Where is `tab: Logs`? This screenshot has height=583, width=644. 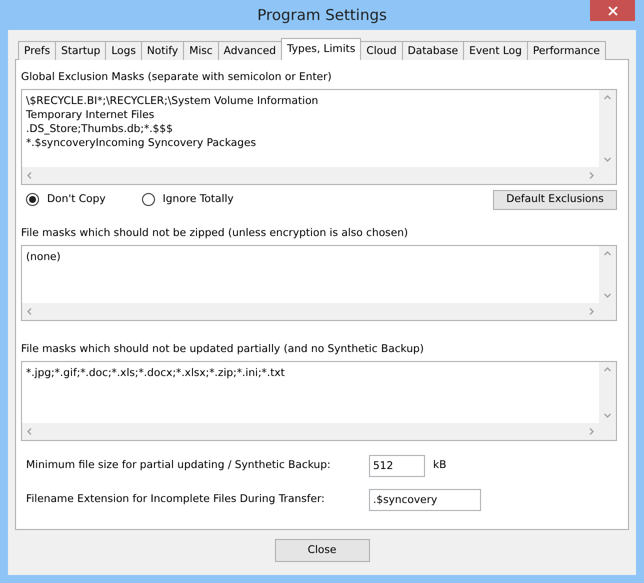
tab: Logs is located at coordinates (123, 50).